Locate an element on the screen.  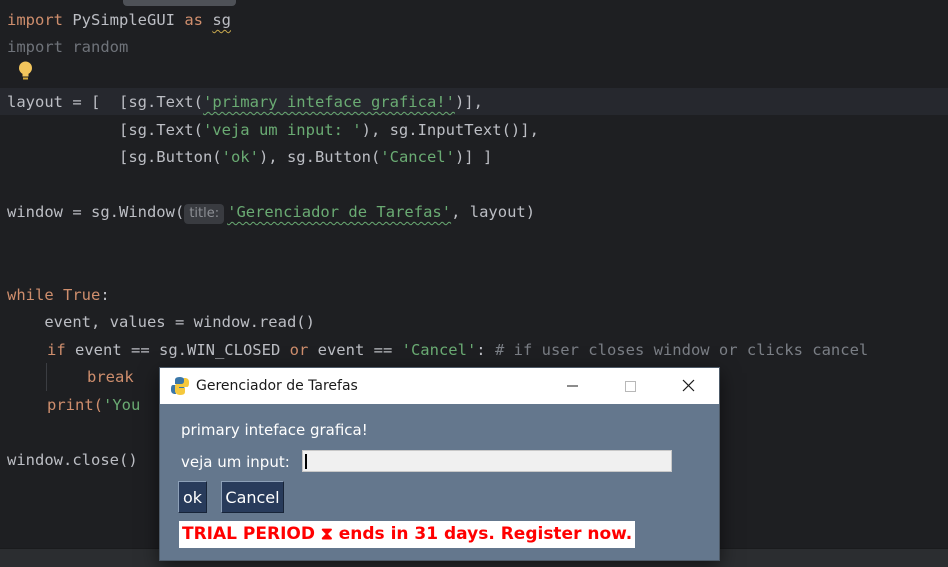
code-line-11: while True: is located at coordinates (58, 295).